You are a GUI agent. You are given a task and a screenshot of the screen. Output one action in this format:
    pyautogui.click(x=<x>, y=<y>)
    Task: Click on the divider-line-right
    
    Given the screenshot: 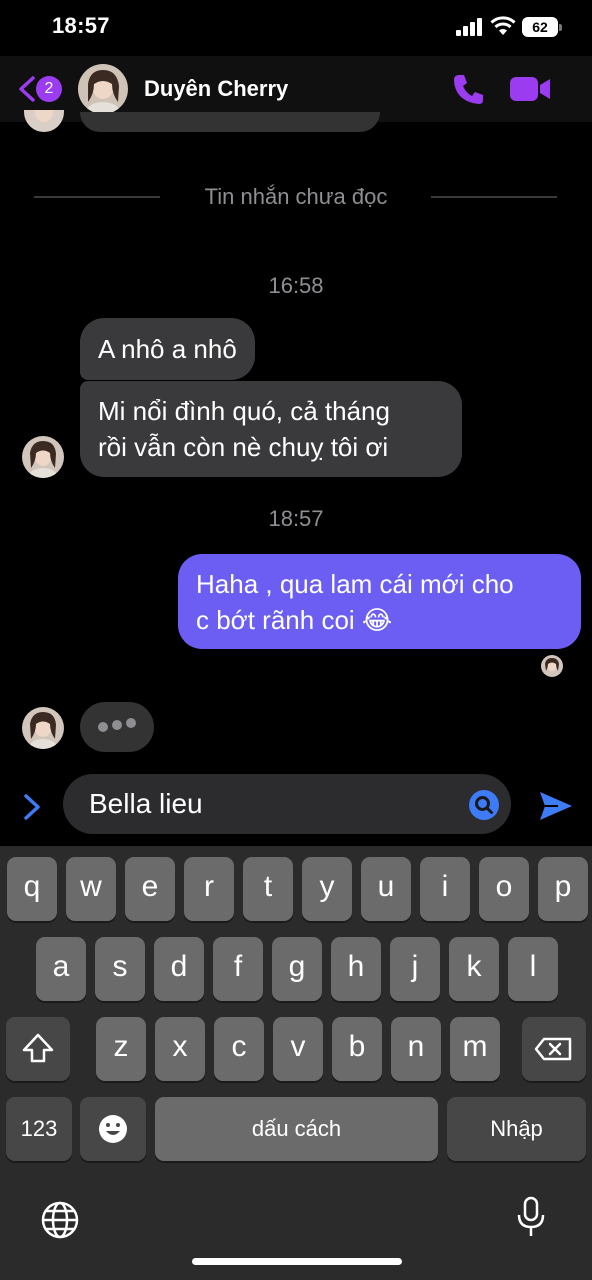 What is the action you would take?
    pyautogui.click(x=494, y=197)
    